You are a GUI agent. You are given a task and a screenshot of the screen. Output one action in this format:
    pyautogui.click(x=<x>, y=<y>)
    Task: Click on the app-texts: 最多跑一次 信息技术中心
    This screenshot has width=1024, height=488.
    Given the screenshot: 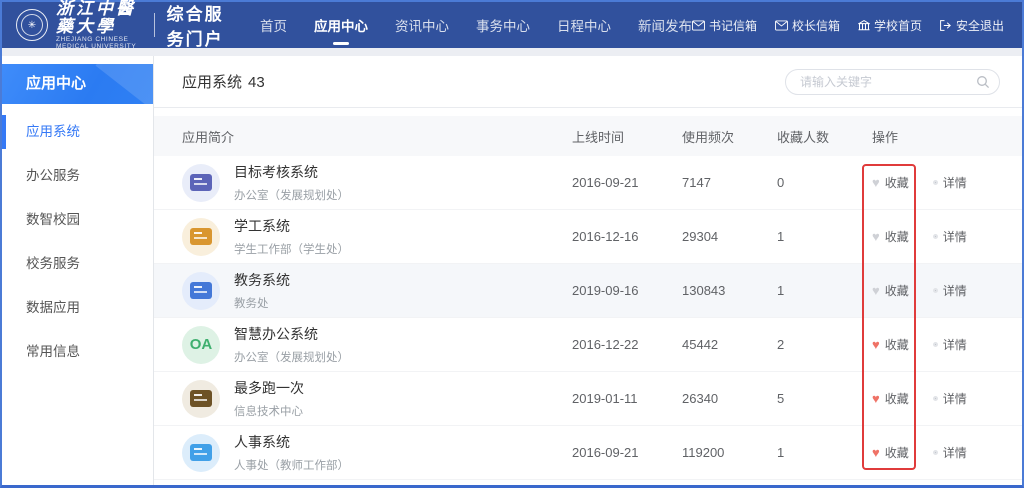 What is the action you would take?
    pyautogui.click(x=269, y=398)
    